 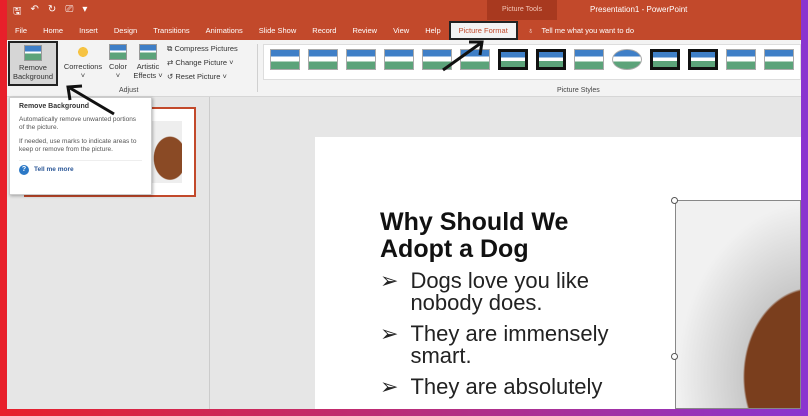 I want to click on redo-icon: ↻, so click(x=52, y=12).